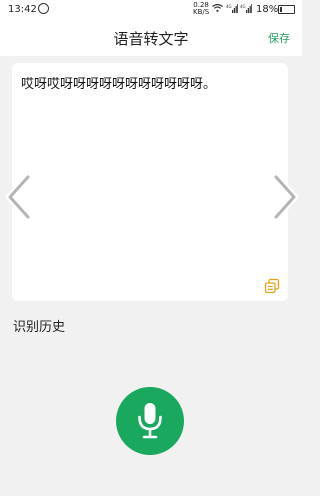 This screenshot has width=320, height=496. I want to click on chevron-left-icon, so click(19, 197).